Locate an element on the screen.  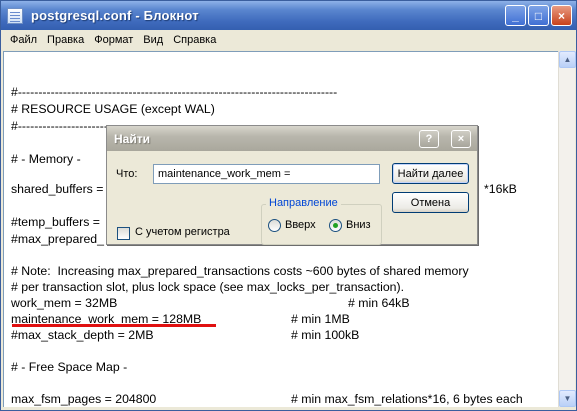
find-dialog-title-bar: Найти ? × is located at coordinates (292, 138).